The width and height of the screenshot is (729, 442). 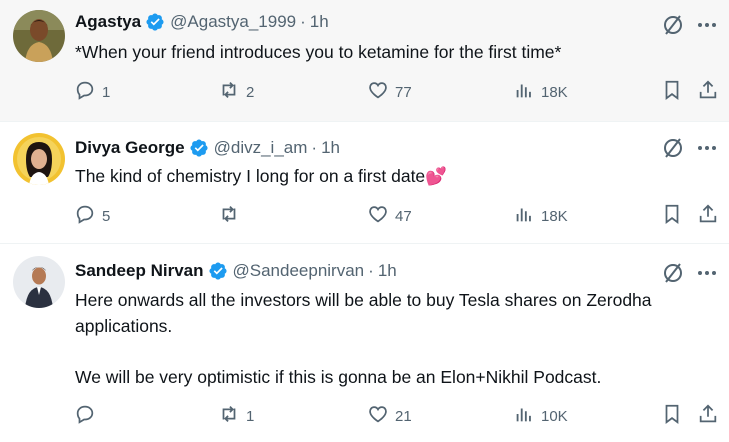 I want to click on like-button: 77, so click(x=389, y=92).